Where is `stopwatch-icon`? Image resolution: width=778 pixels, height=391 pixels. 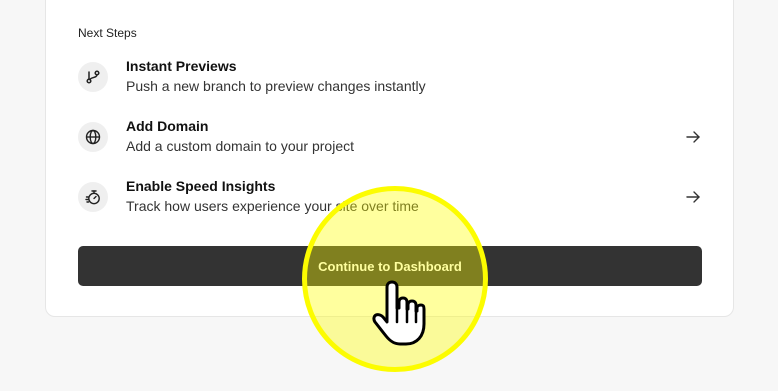
stopwatch-icon is located at coordinates (93, 197).